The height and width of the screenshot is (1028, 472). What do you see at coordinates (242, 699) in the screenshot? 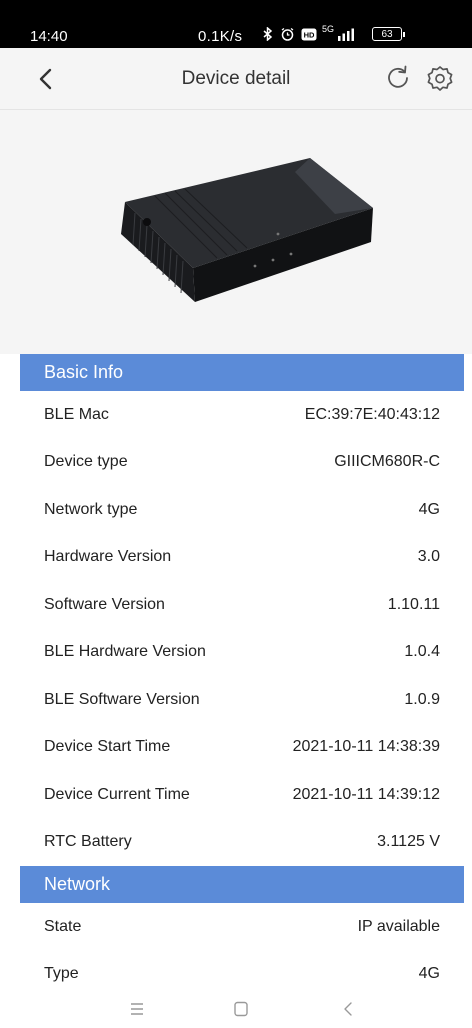
I see `info-row-ble-software-version: BLE Software Version 1.0.9` at bounding box center [242, 699].